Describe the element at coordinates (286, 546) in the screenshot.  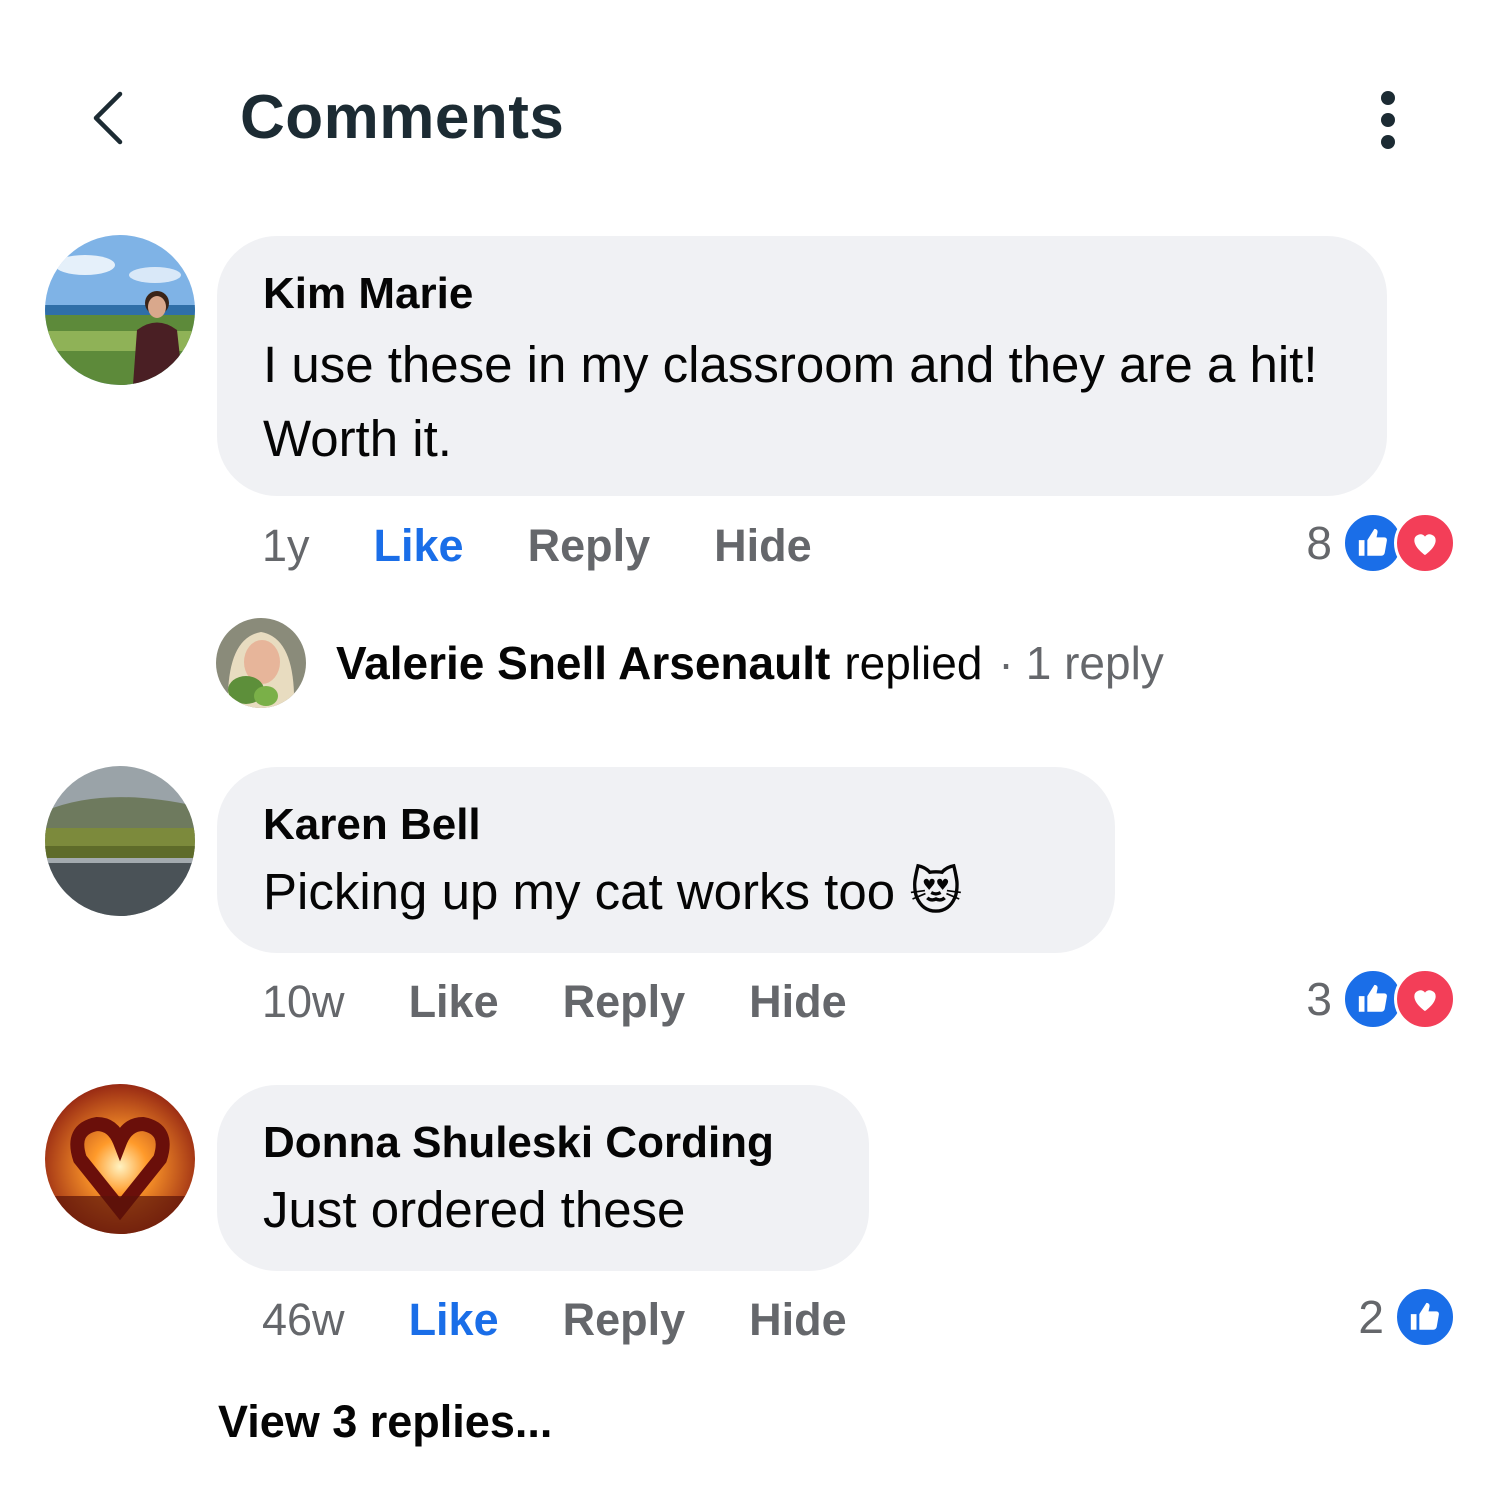
I see `comment-time: 1y` at that location.